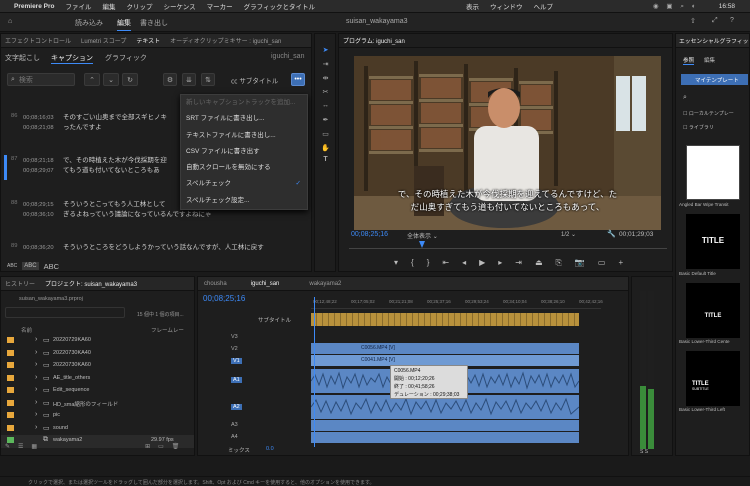 The image size is (750, 486). What do you see at coordinates (559, 263) in the screenshot?
I see `extract-icon: ⎘` at bounding box center [559, 263].